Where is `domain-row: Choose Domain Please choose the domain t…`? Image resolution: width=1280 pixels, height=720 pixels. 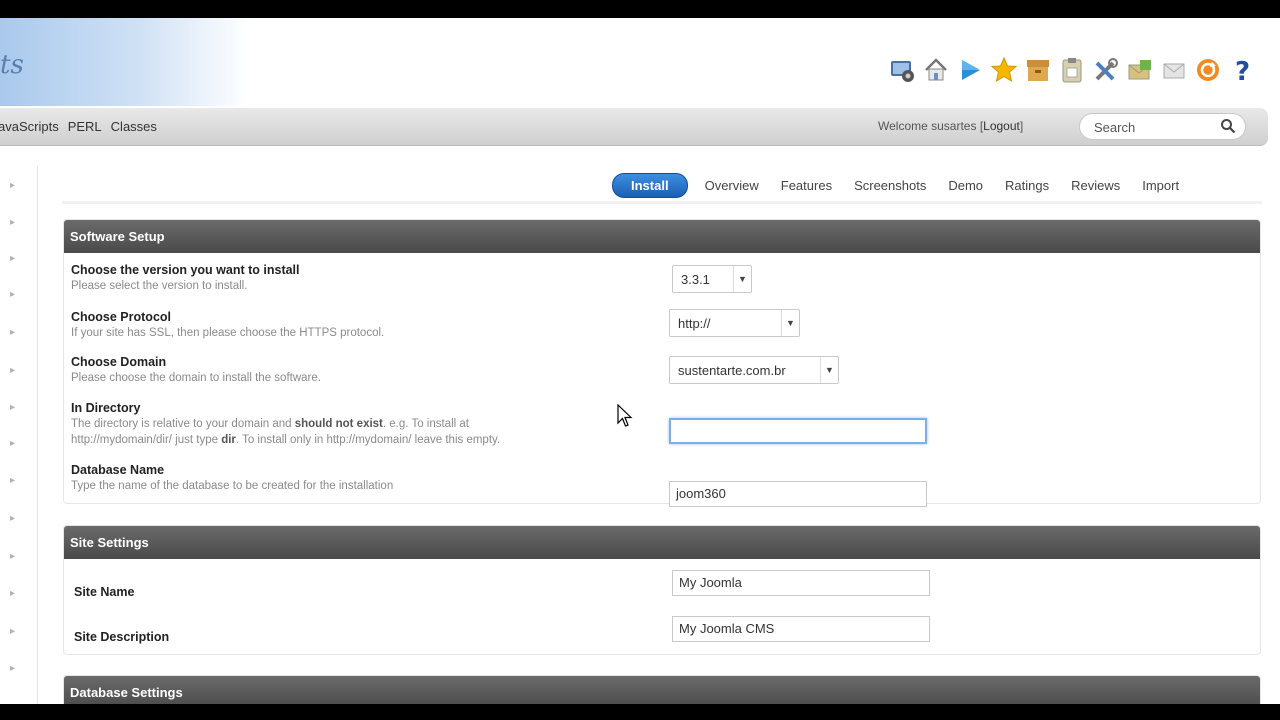
domain-row: Choose Domain Please choose the domain t… is located at coordinates (196, 370).